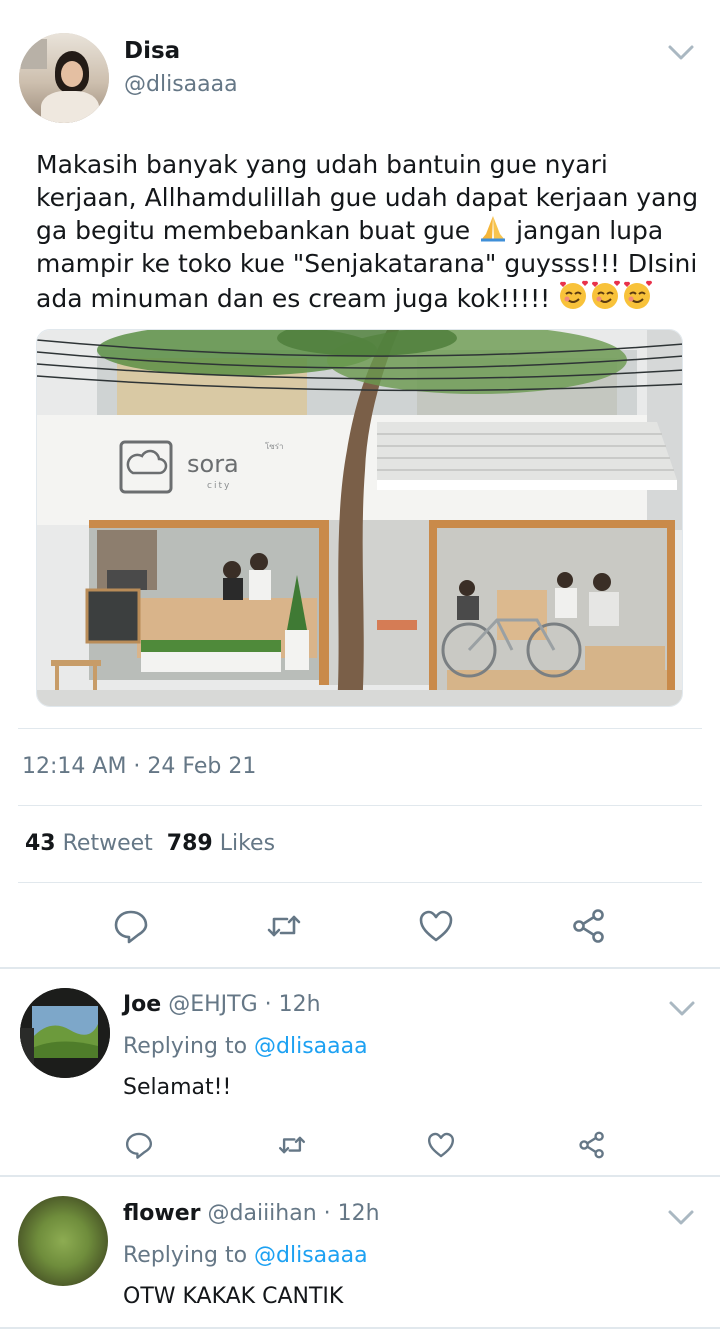 This screenshot has height=1335, width=720. Describe the element at coordinates (274, 446) in the screenshot. I see `sign-small: โซร่า` at that location.